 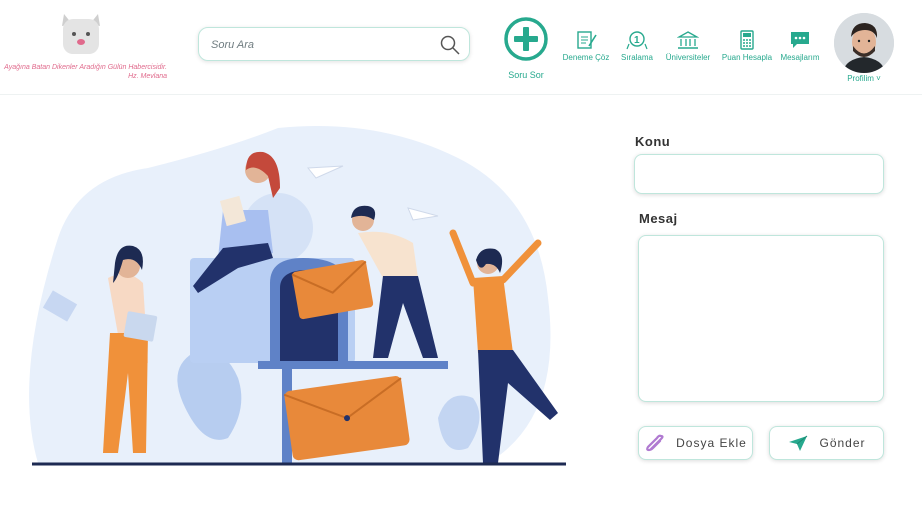 I want to click on avatar, so click(x=864, y=43).